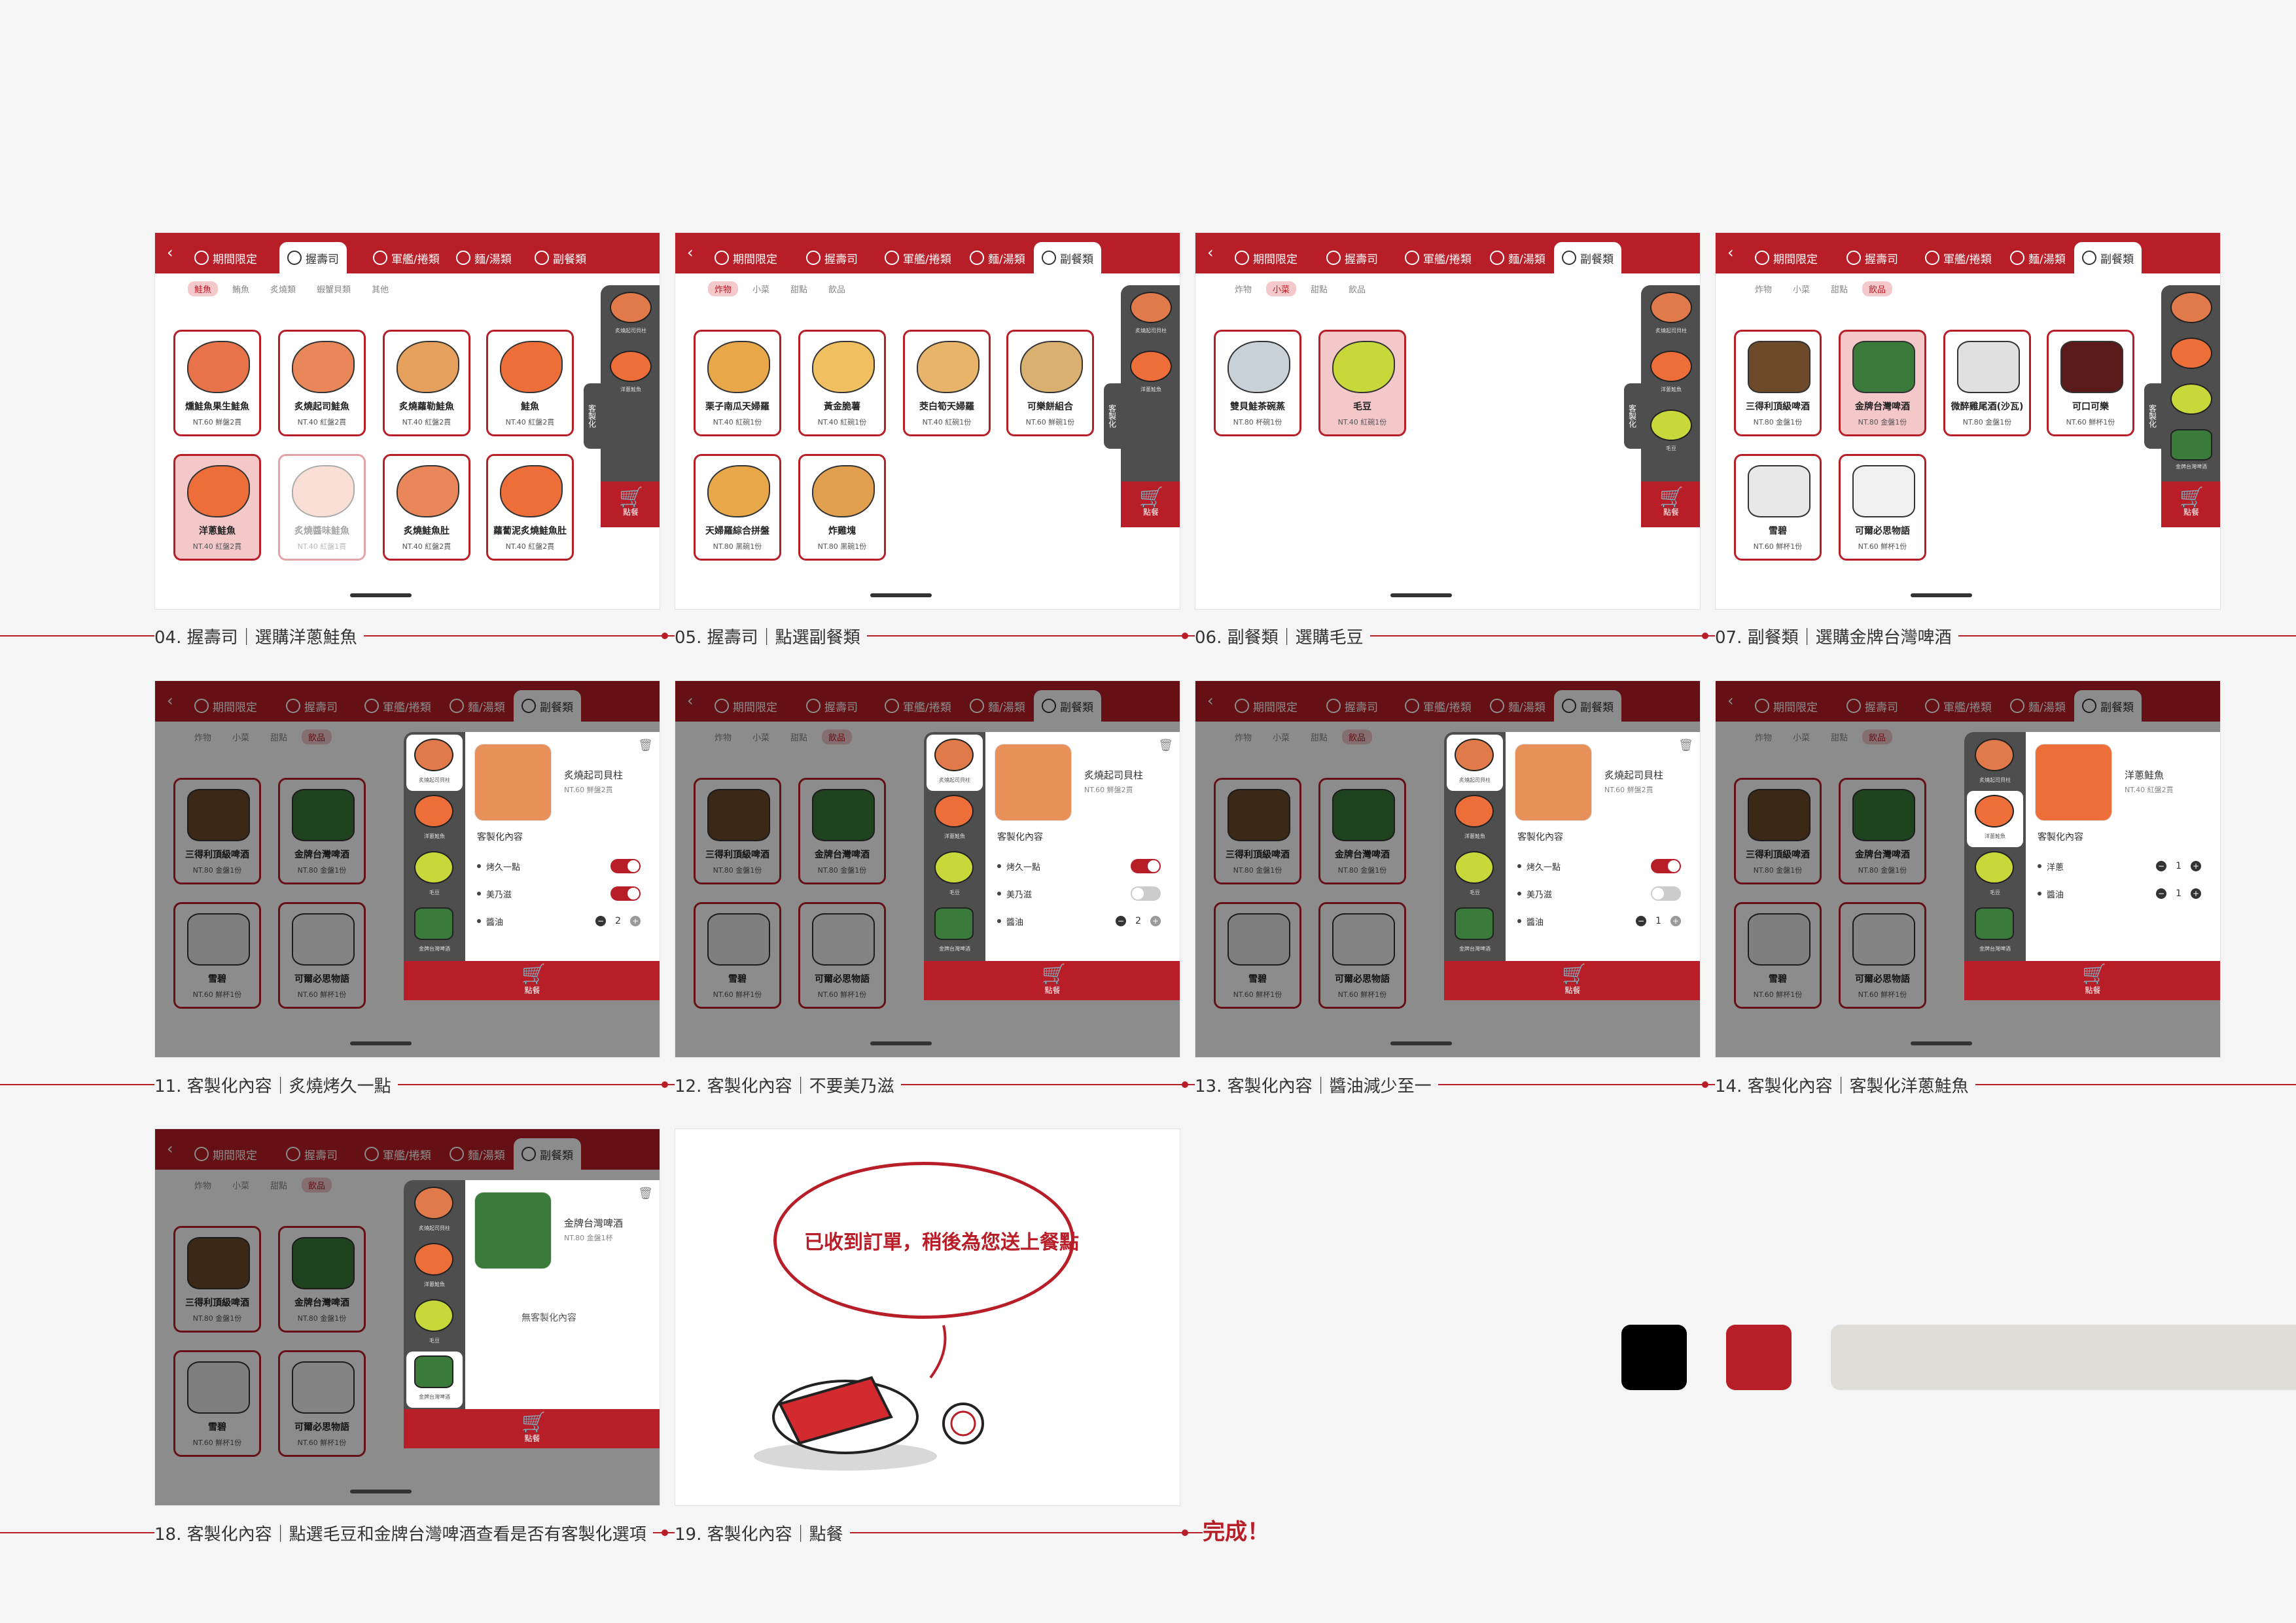  I want to click on menu-item-card: 炙燒蘿勒鮭魚 NT.40 紅盤2貫, so click(427, 383).